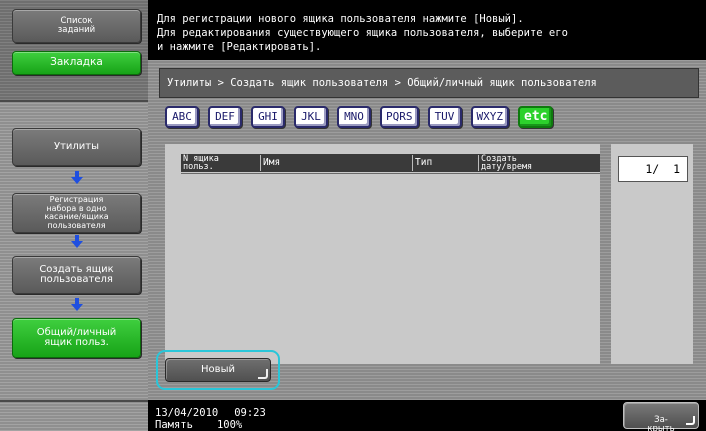 This screenshot has height=431, width=706. What do you see at coordinates (182, 117) in the screenshot?
I see `tab-abc: ABC` at bounding box center [182, 117].